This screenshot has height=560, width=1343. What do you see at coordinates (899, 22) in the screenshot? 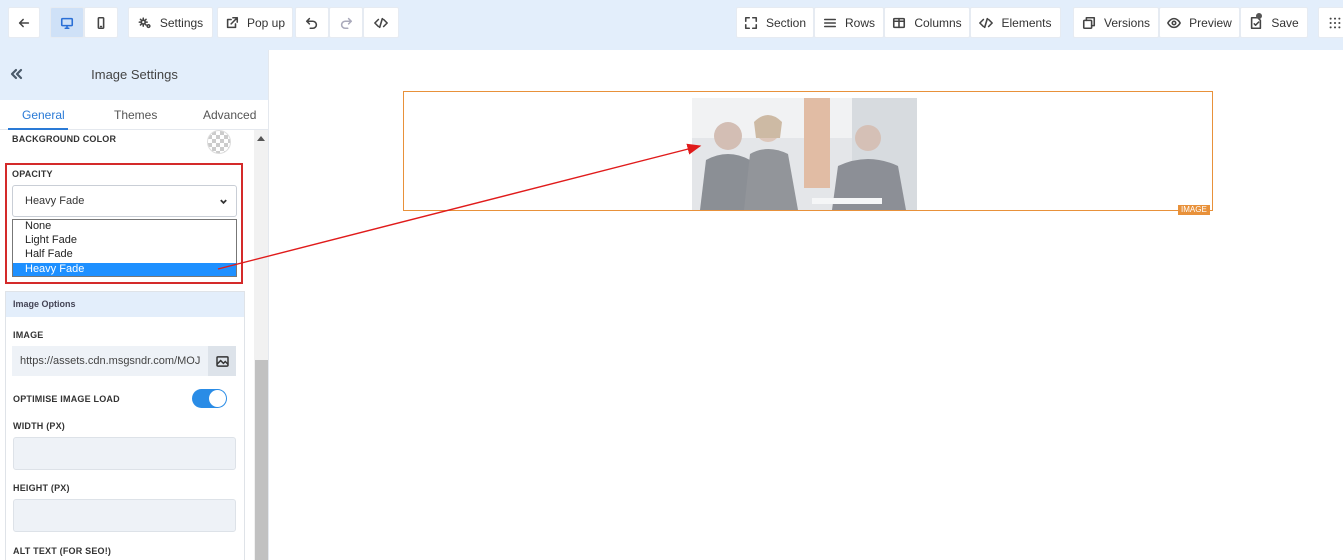
I see `columns-icon` at bounding box center [899, 22].